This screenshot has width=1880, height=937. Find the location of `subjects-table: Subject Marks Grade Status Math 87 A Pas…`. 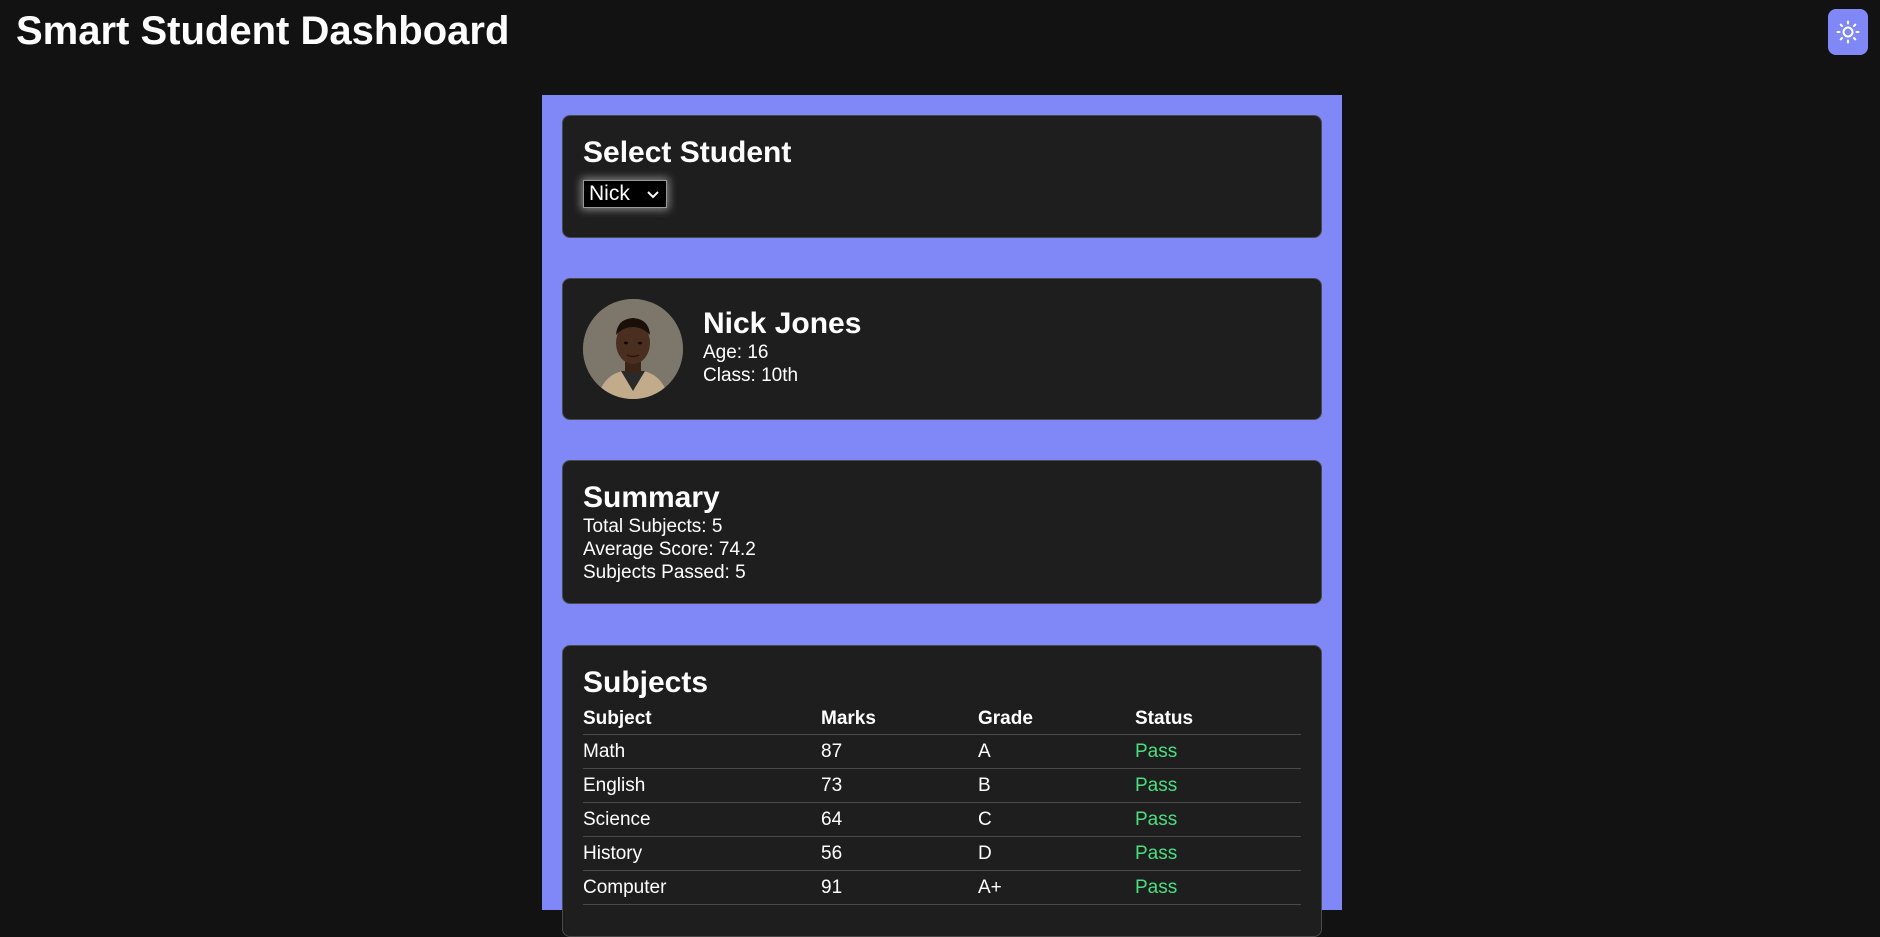

subjects-table: Subject Marks Grade Status Math 87 A Pas… is located at coordinates (942, 803).